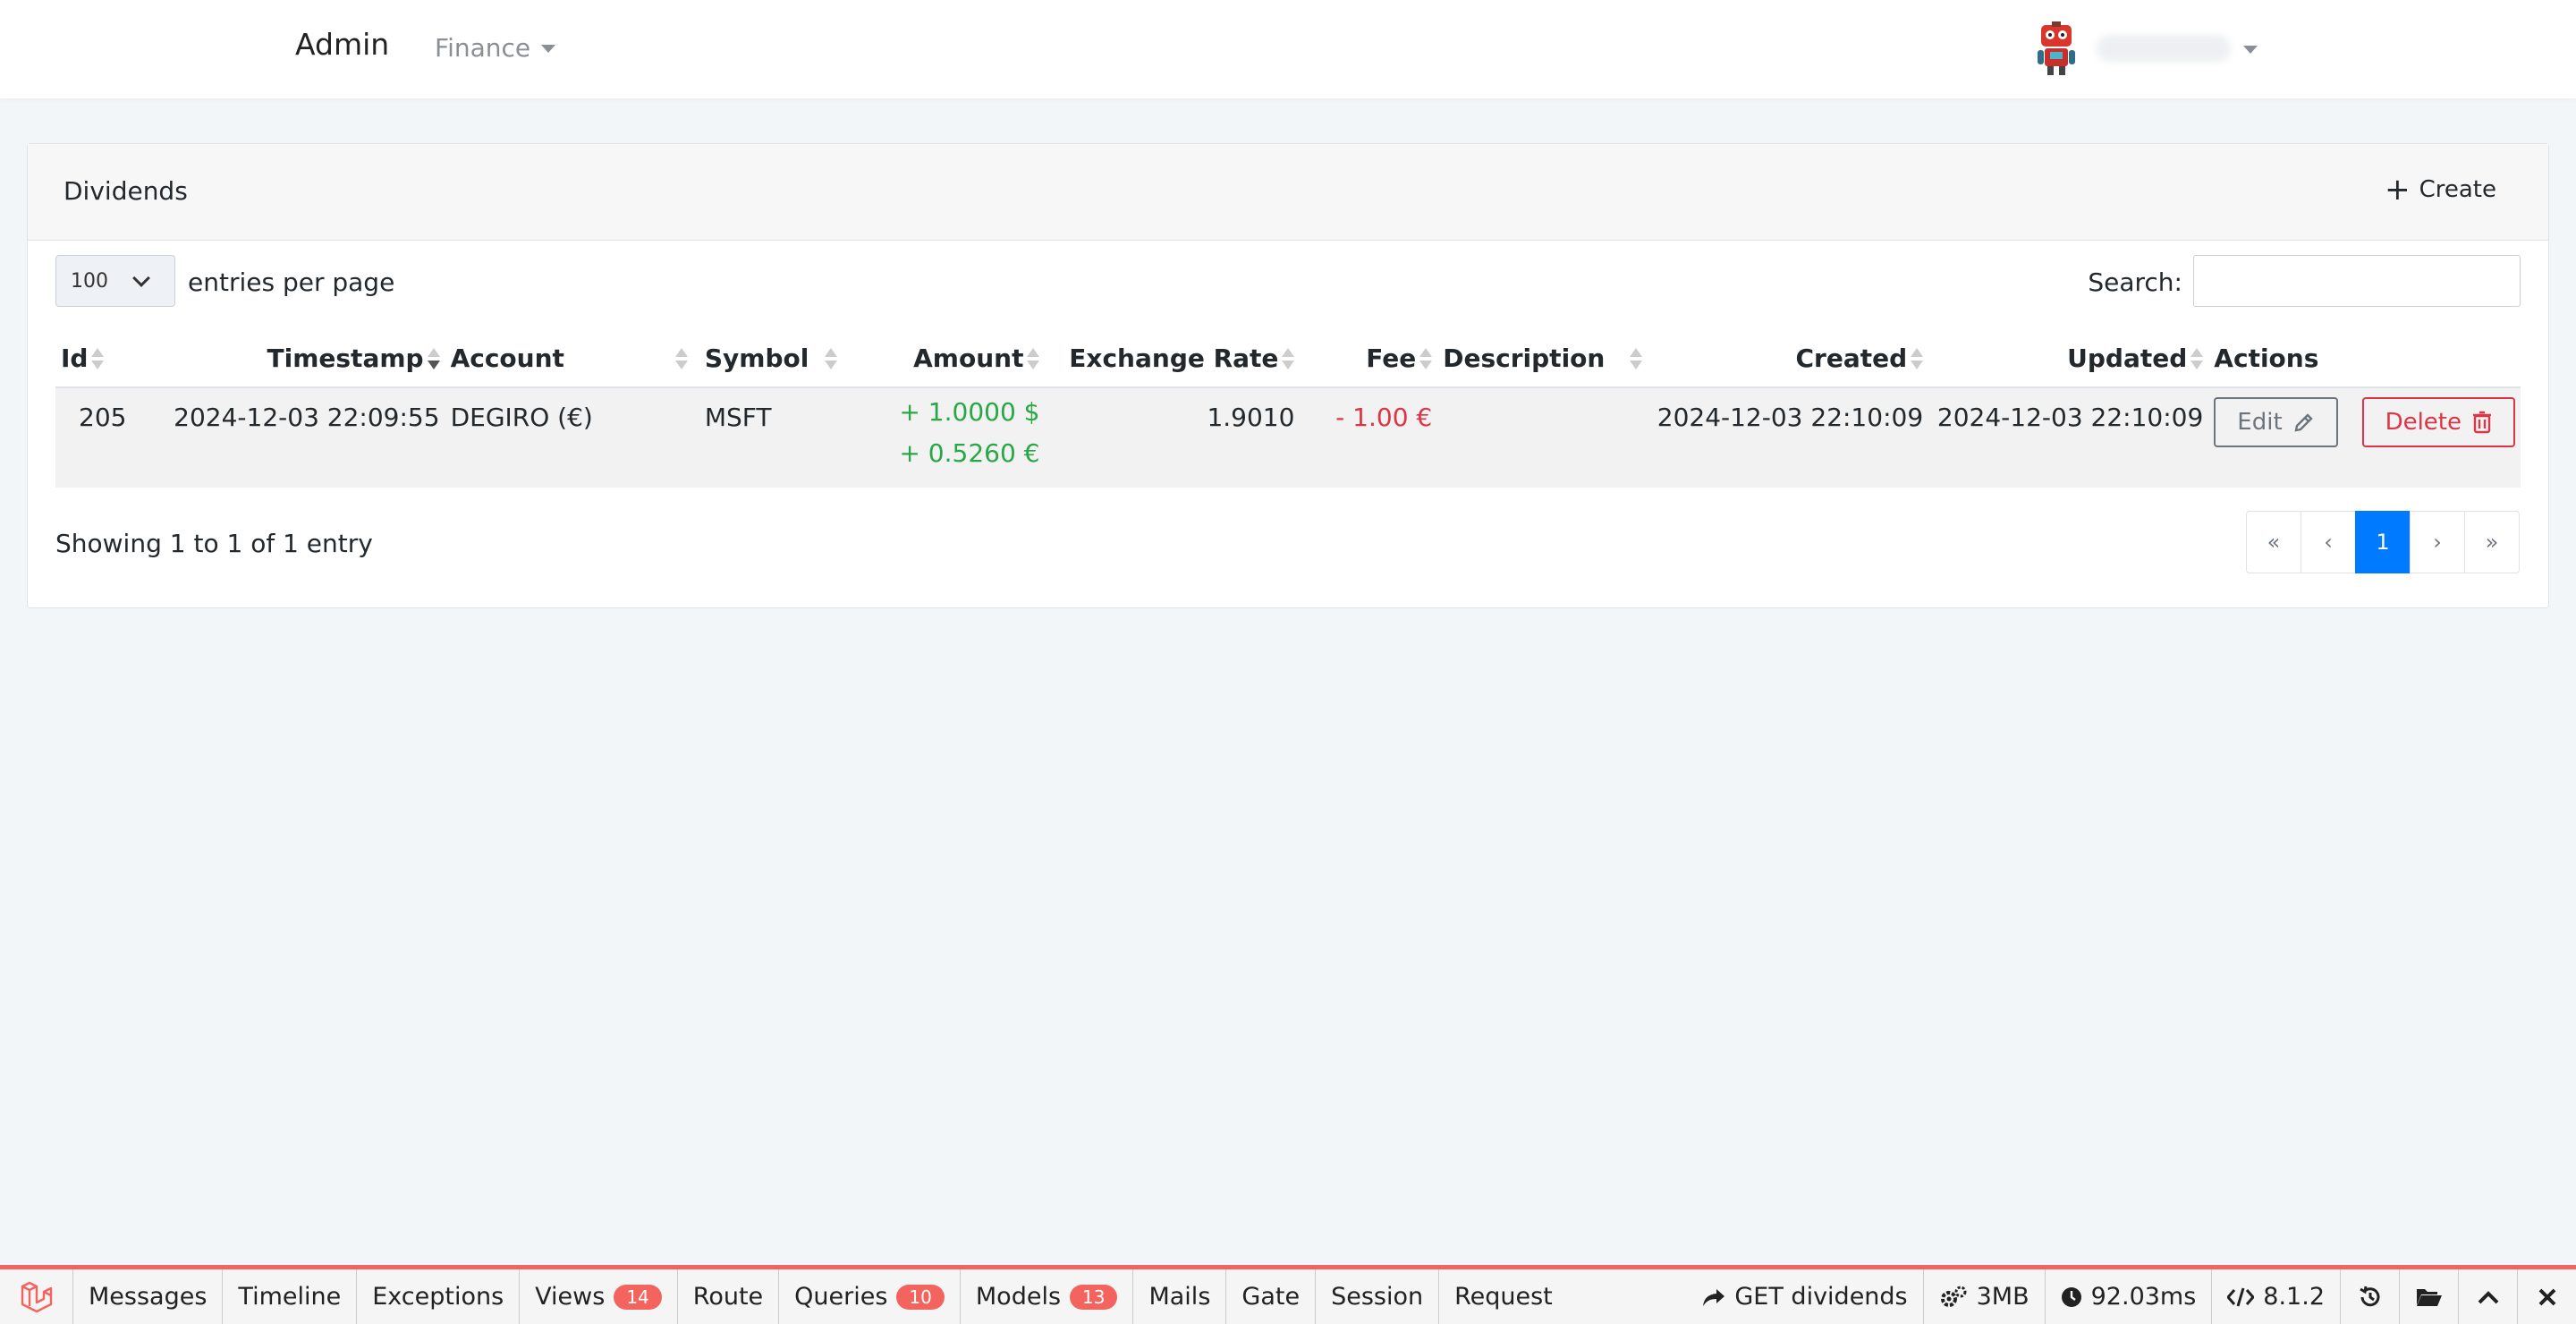  Describe the element at coordinates (148, 1296) in the screenshot. I see `debugbar-tab-messages: Messages` at that location.